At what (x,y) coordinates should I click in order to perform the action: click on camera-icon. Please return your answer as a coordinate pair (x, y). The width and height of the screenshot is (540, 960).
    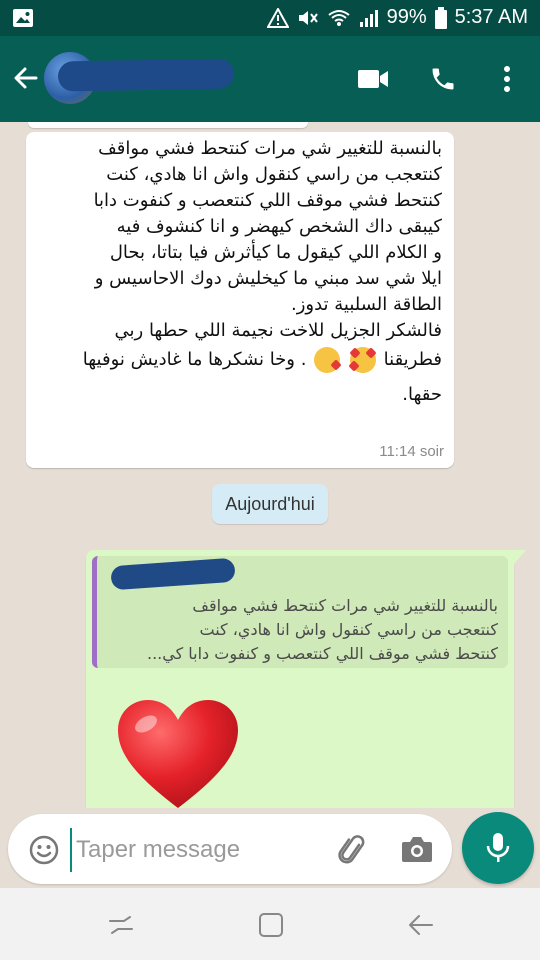
    Looking at the image, I should click on (417, 851).